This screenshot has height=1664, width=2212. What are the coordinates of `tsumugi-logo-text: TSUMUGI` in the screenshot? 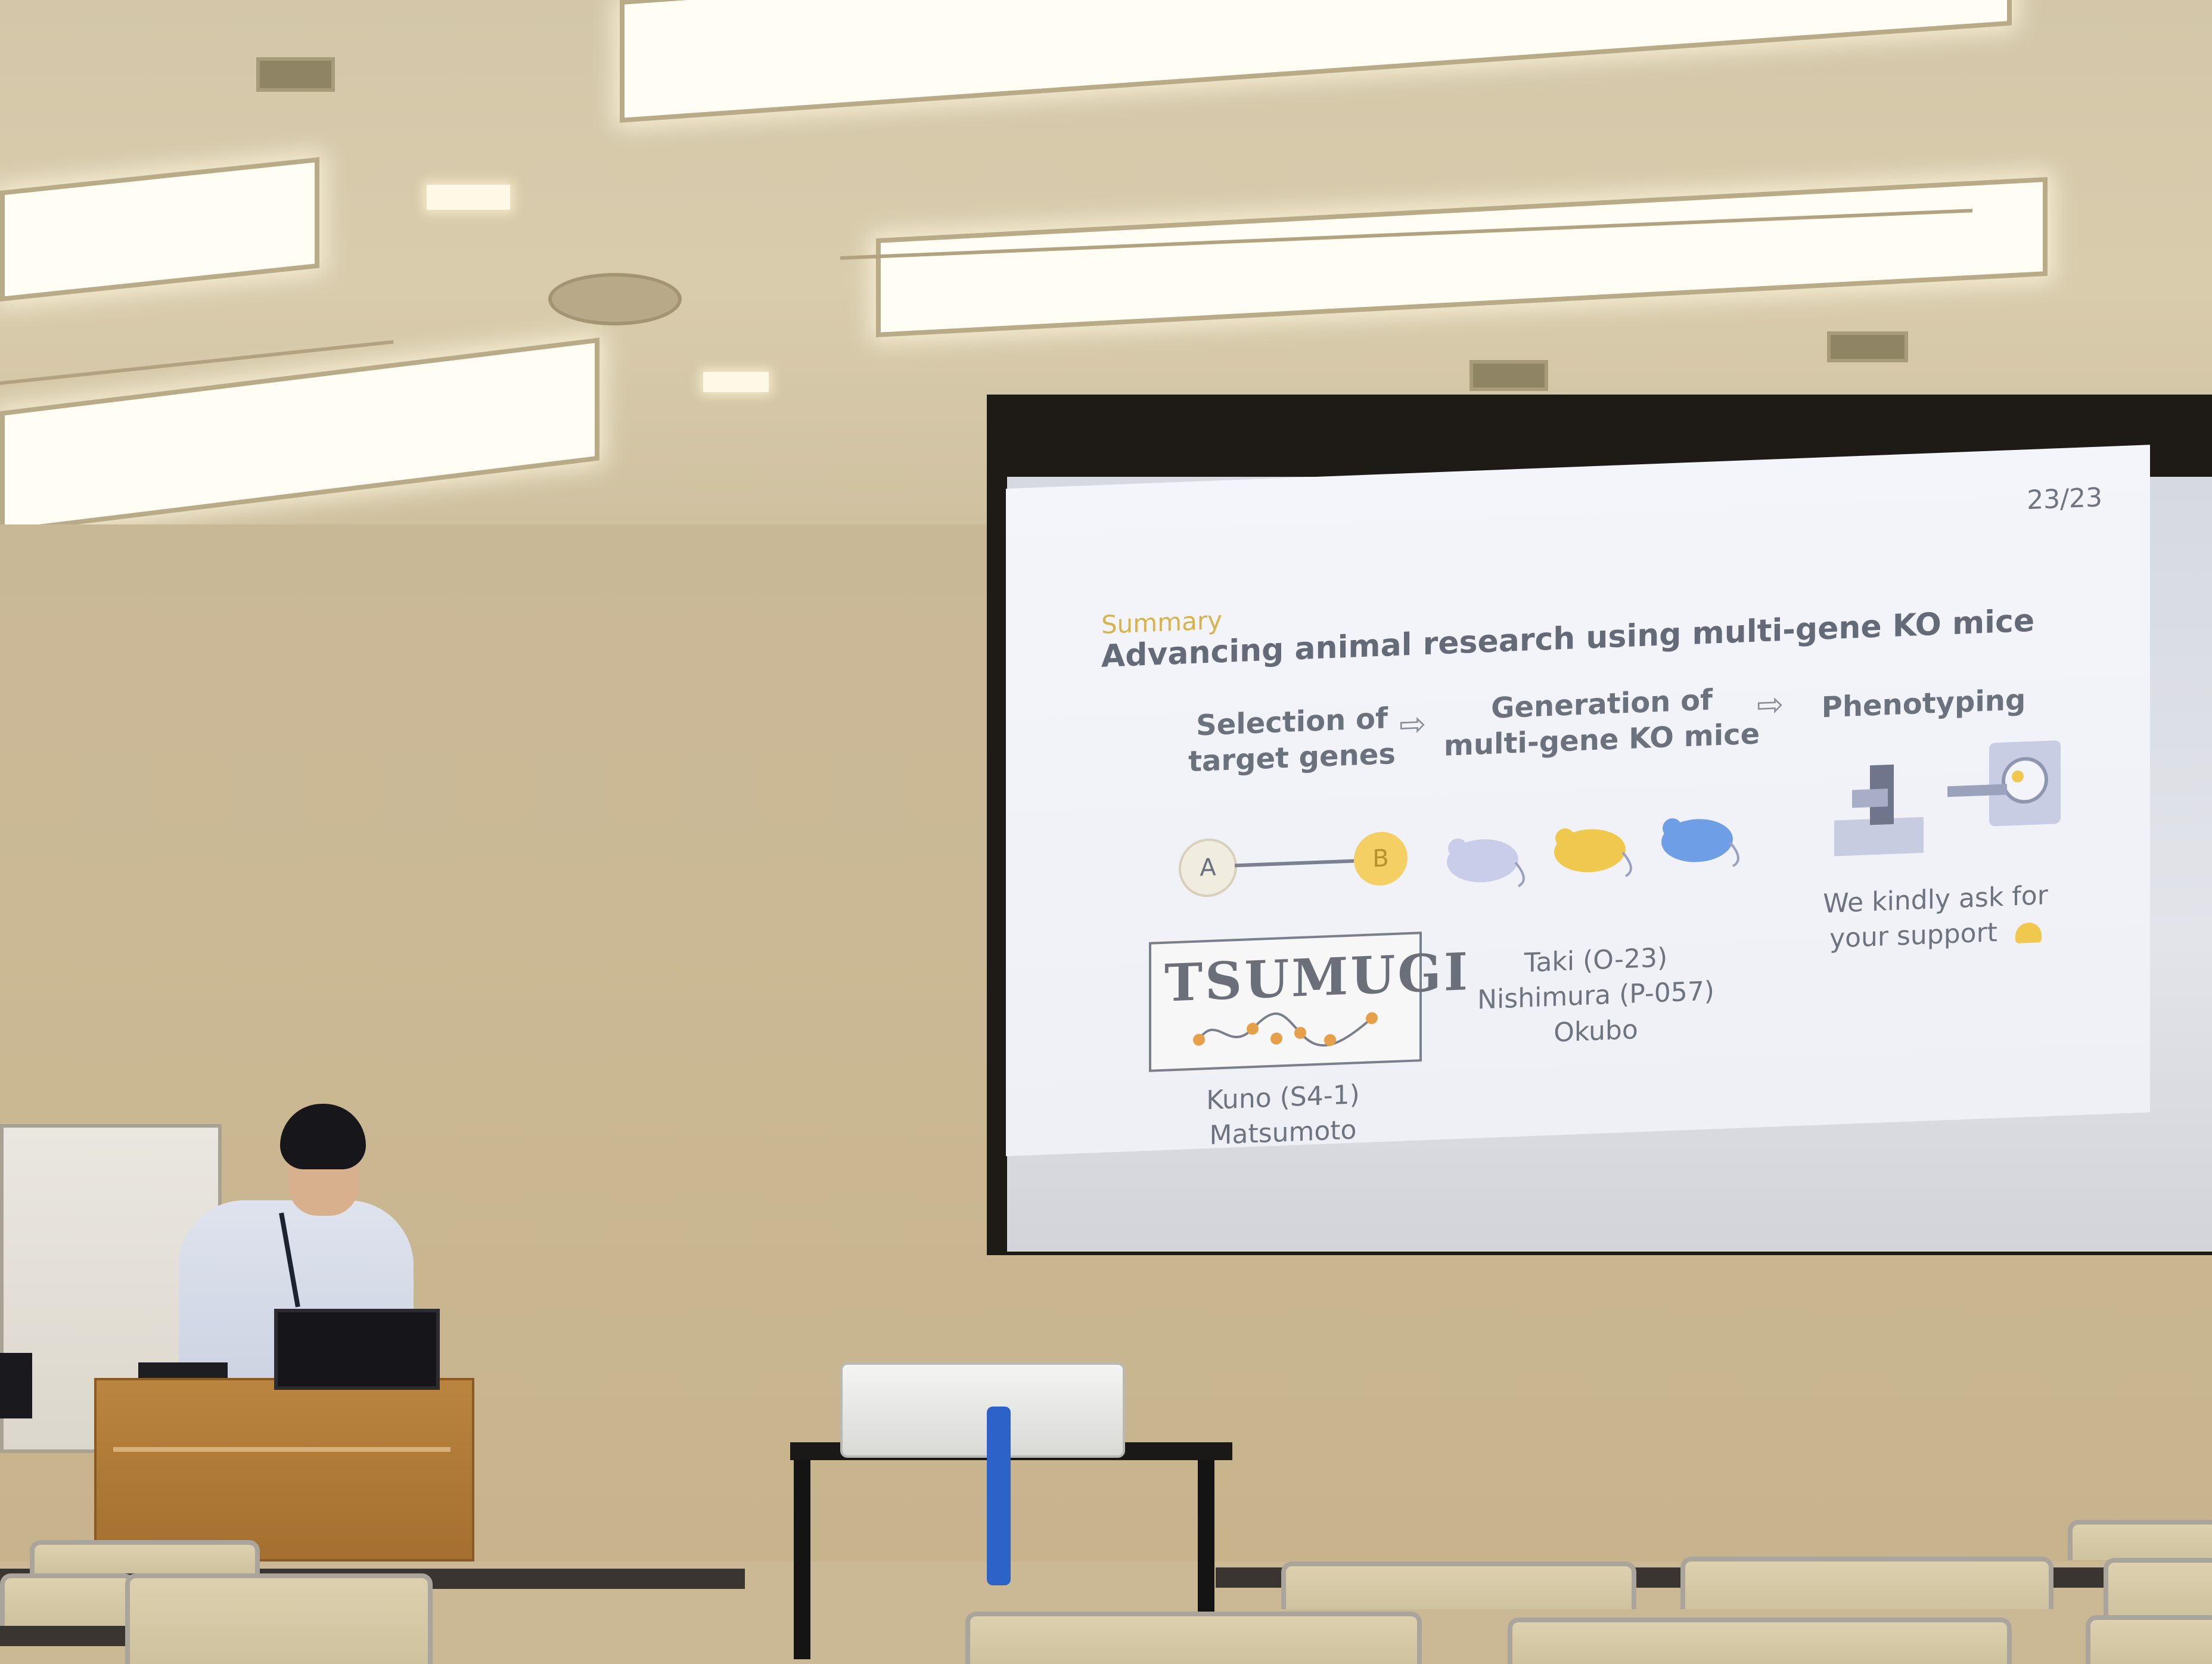 It's located at (1317, 978).